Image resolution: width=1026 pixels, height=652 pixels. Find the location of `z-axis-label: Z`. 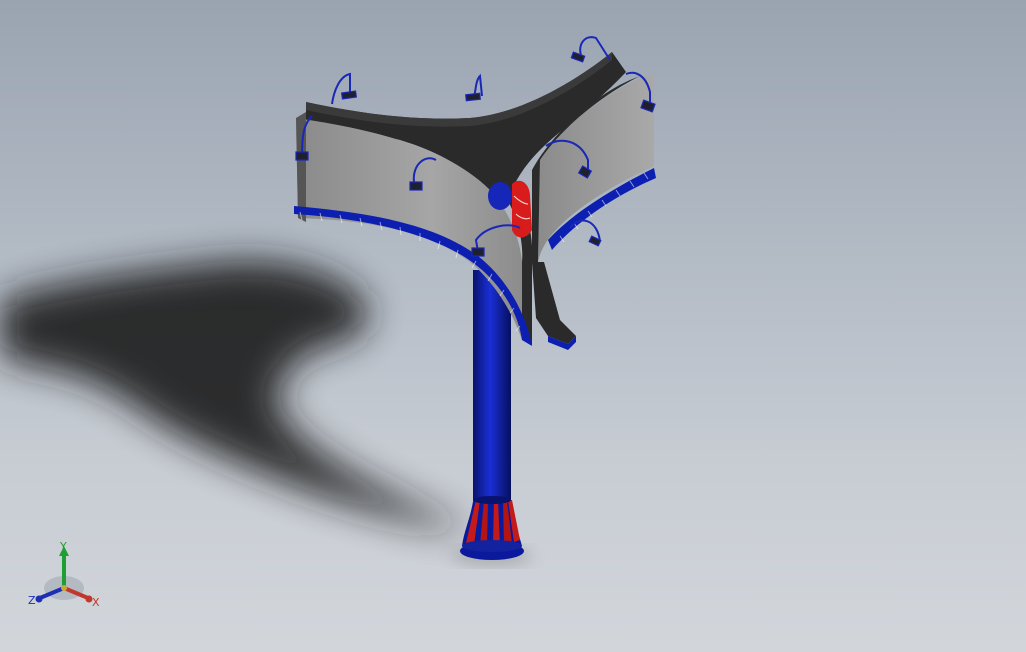

z-axis-label: Z is located at coordinates (32, 600).